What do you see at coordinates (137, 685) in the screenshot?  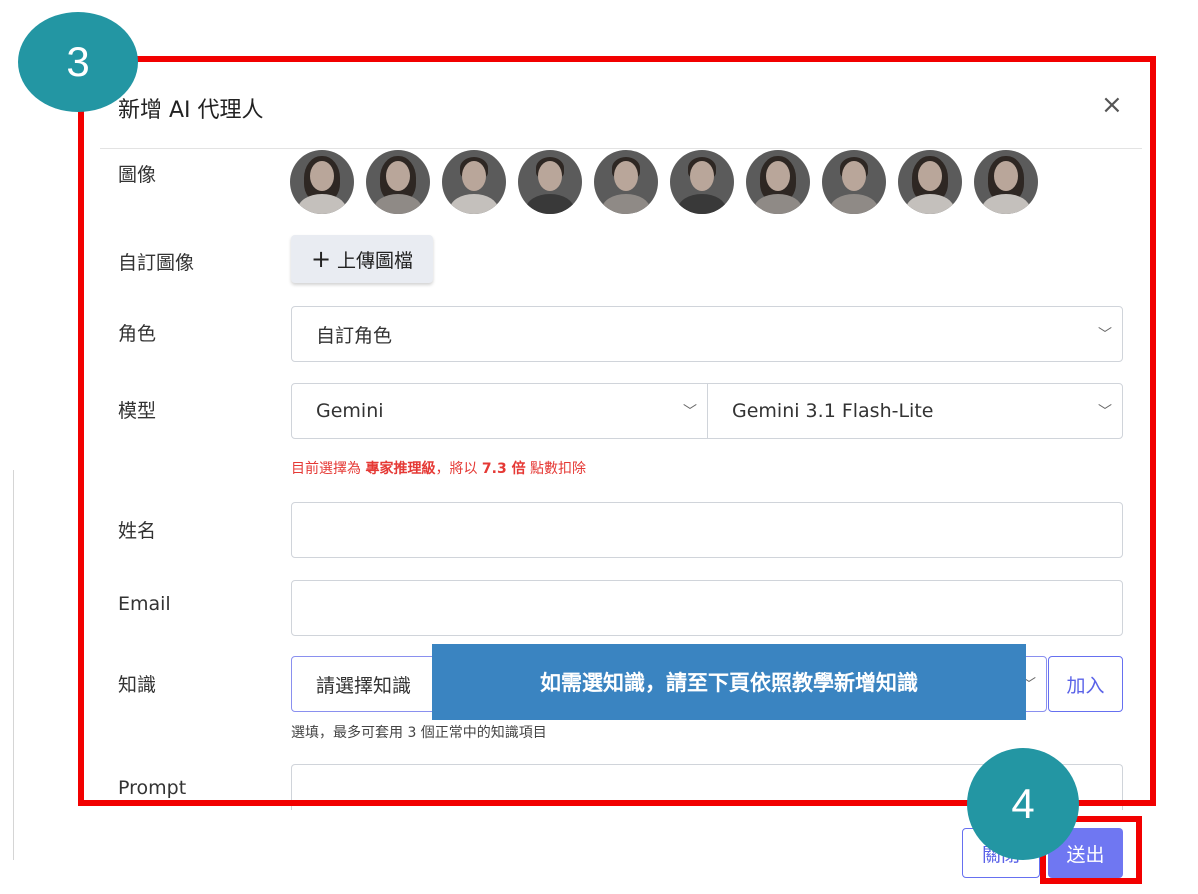 I see `knowledge-label: 知識` at bounding box center [137, 685].